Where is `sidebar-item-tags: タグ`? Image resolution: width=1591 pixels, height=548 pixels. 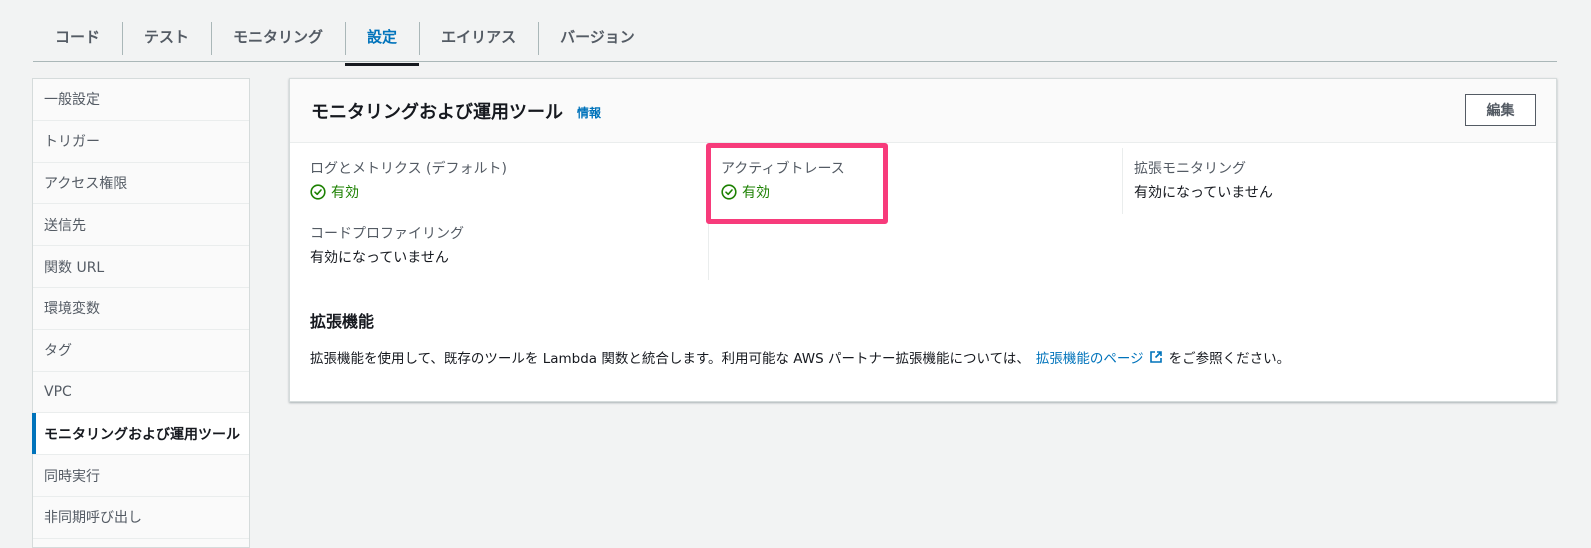 sidebar-item-tags: タグ is located at coordinates (141, 351).